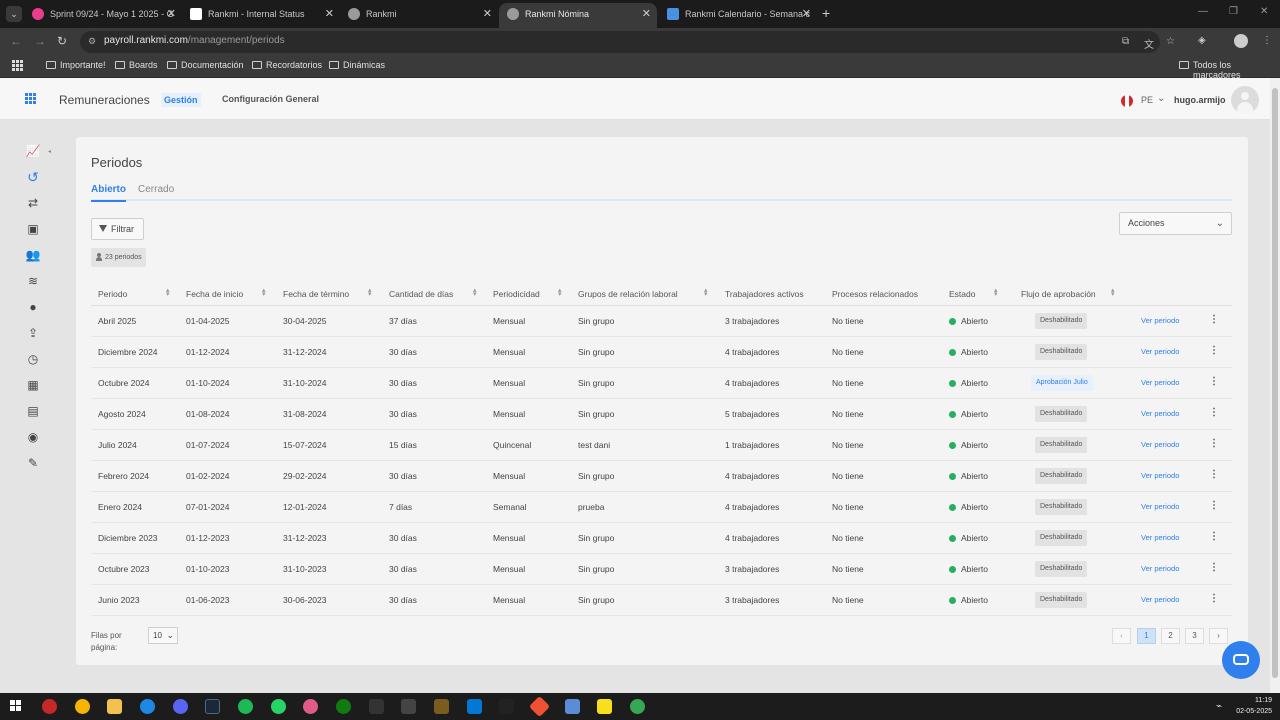 This screenshot has width=1280, height=720. I want to click on opera-icon, so click(49, 706).